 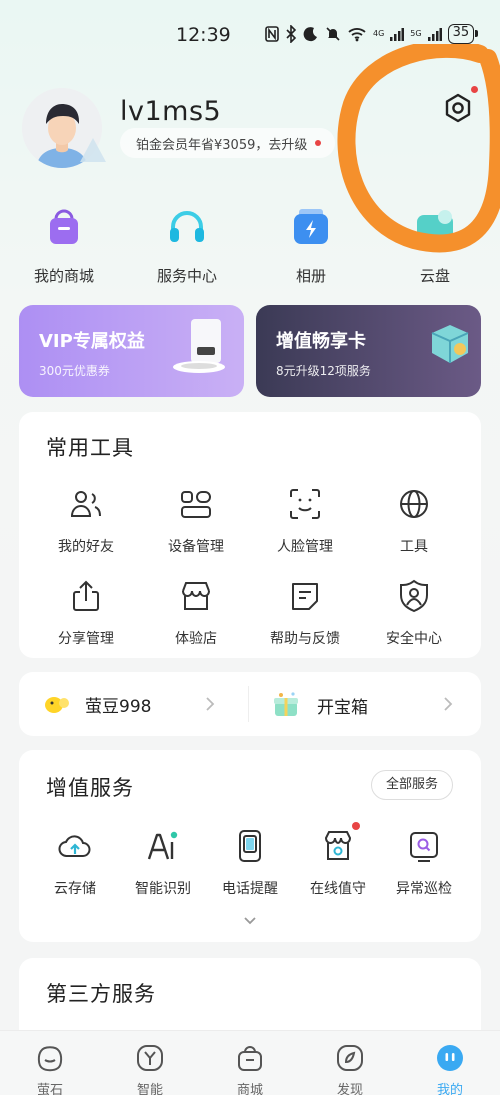 I want to click on home-icon, so click(x=50, y=1059).